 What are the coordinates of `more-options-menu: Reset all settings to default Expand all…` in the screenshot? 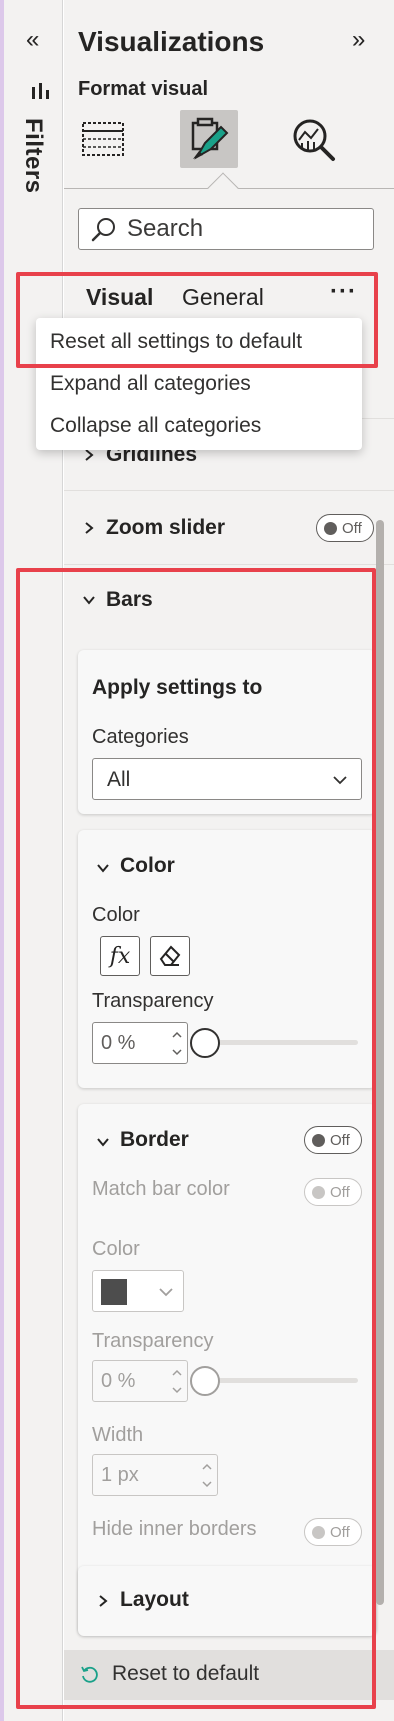 It's located at (199, 384).